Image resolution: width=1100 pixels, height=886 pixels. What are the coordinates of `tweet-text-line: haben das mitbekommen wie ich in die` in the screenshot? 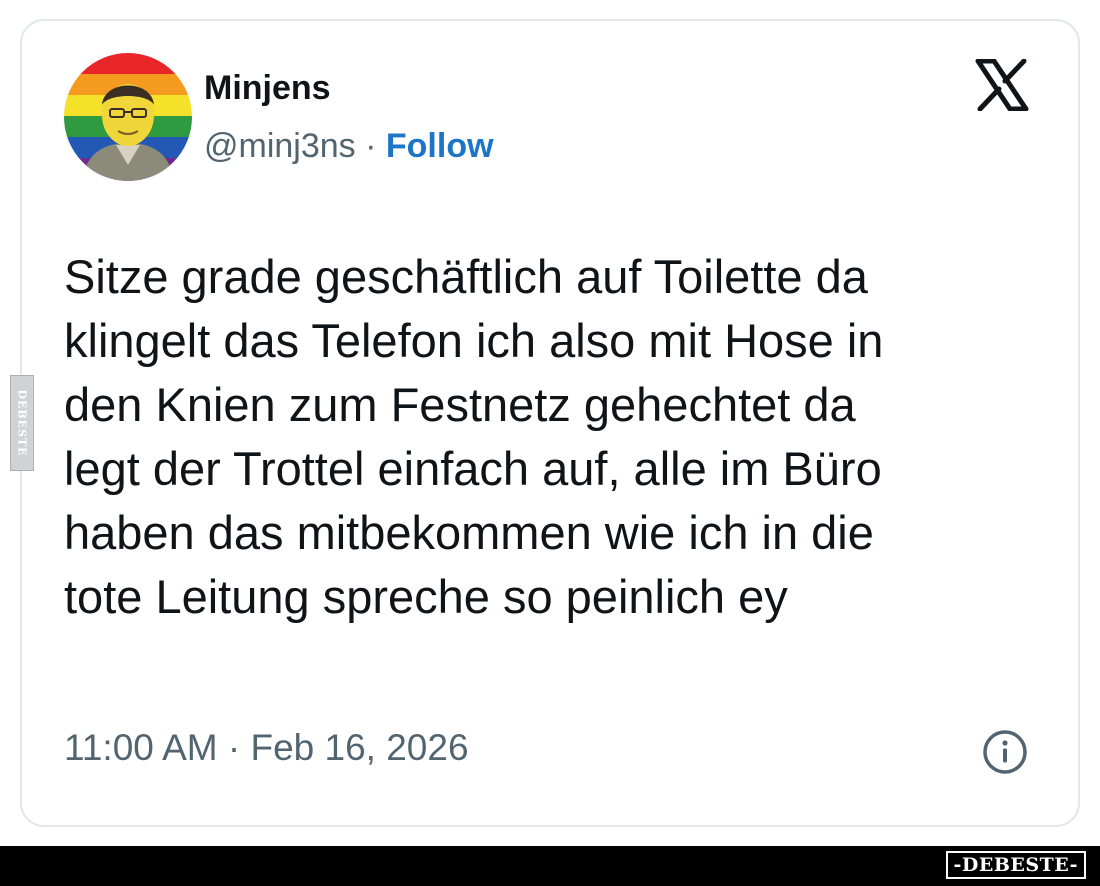 It's located at (469, 532).